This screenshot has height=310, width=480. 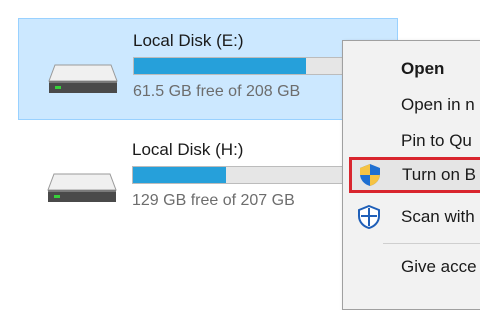 I want to click on menu-item-open: Open, so click(x=411, y=69).